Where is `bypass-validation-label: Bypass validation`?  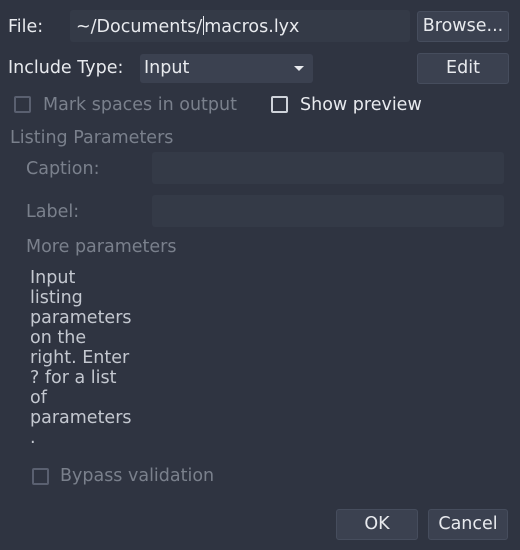 bypass-validation-label: Bypass validation is located at coordinates (137, 476).